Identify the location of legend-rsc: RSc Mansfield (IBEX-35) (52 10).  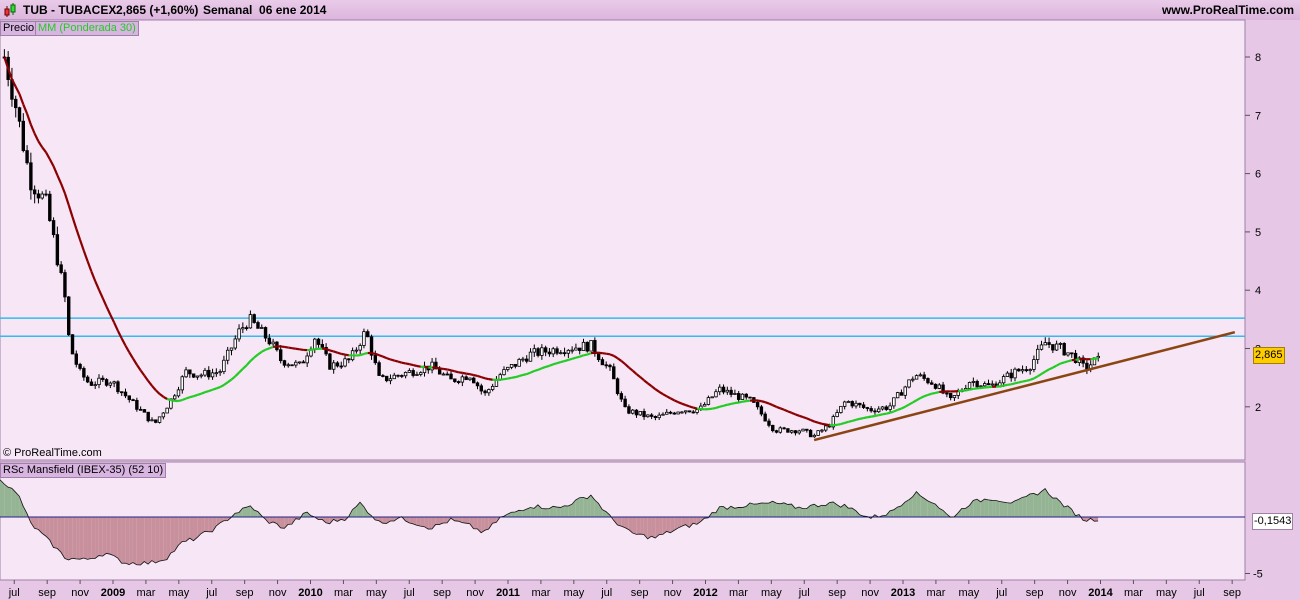
(83, 470).